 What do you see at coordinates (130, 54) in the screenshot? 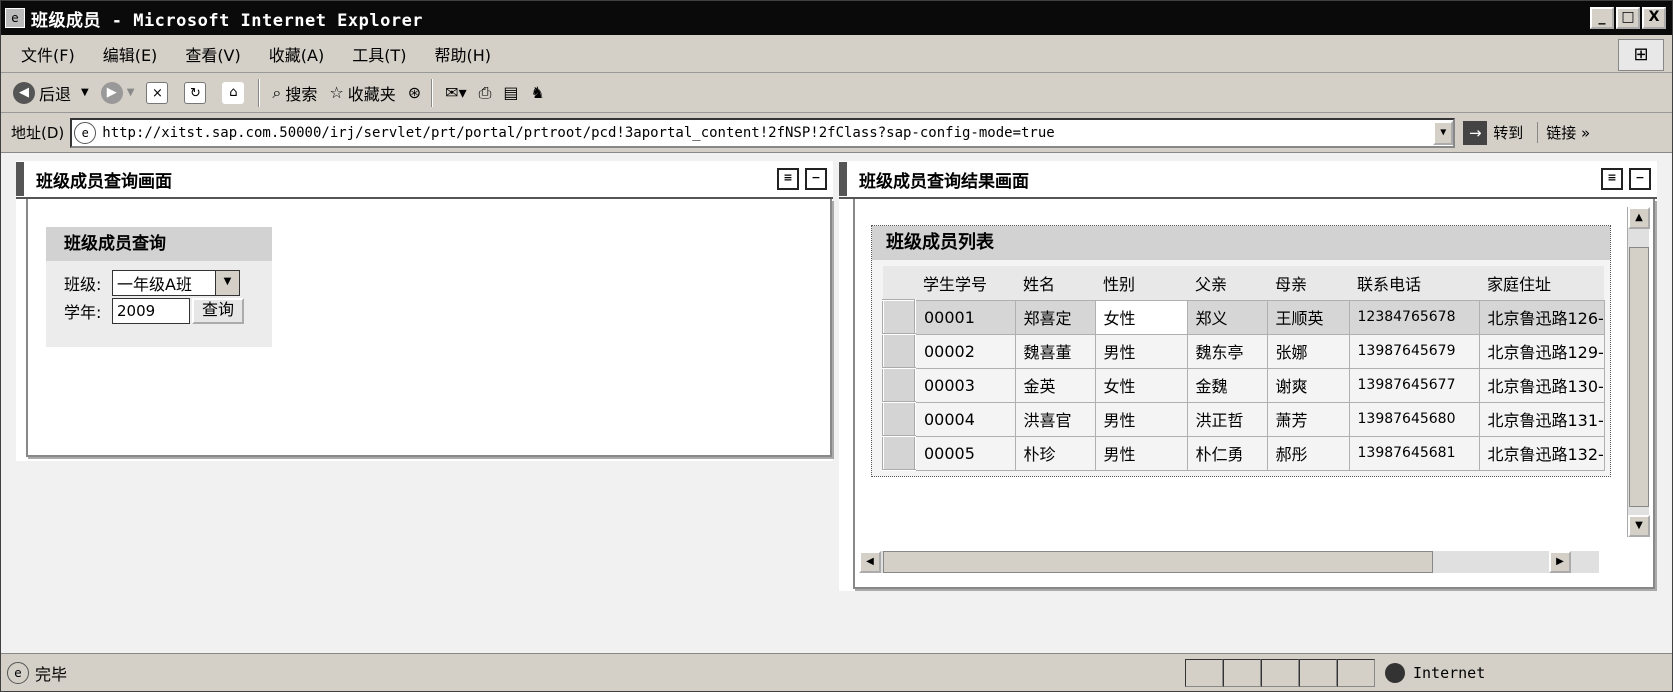
I see `menu-edit: 编辑(E)` at bounding box center [130, 54].